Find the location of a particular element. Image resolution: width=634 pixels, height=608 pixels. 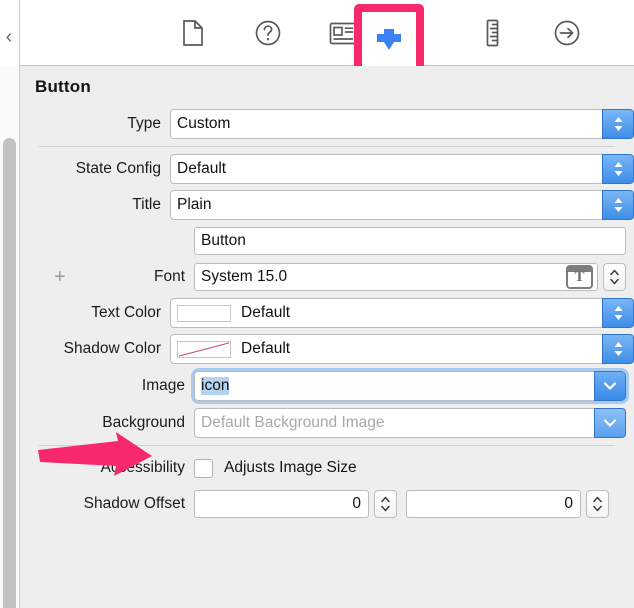

background-combobox: Default Background Image is located at coordinates (410, 422).